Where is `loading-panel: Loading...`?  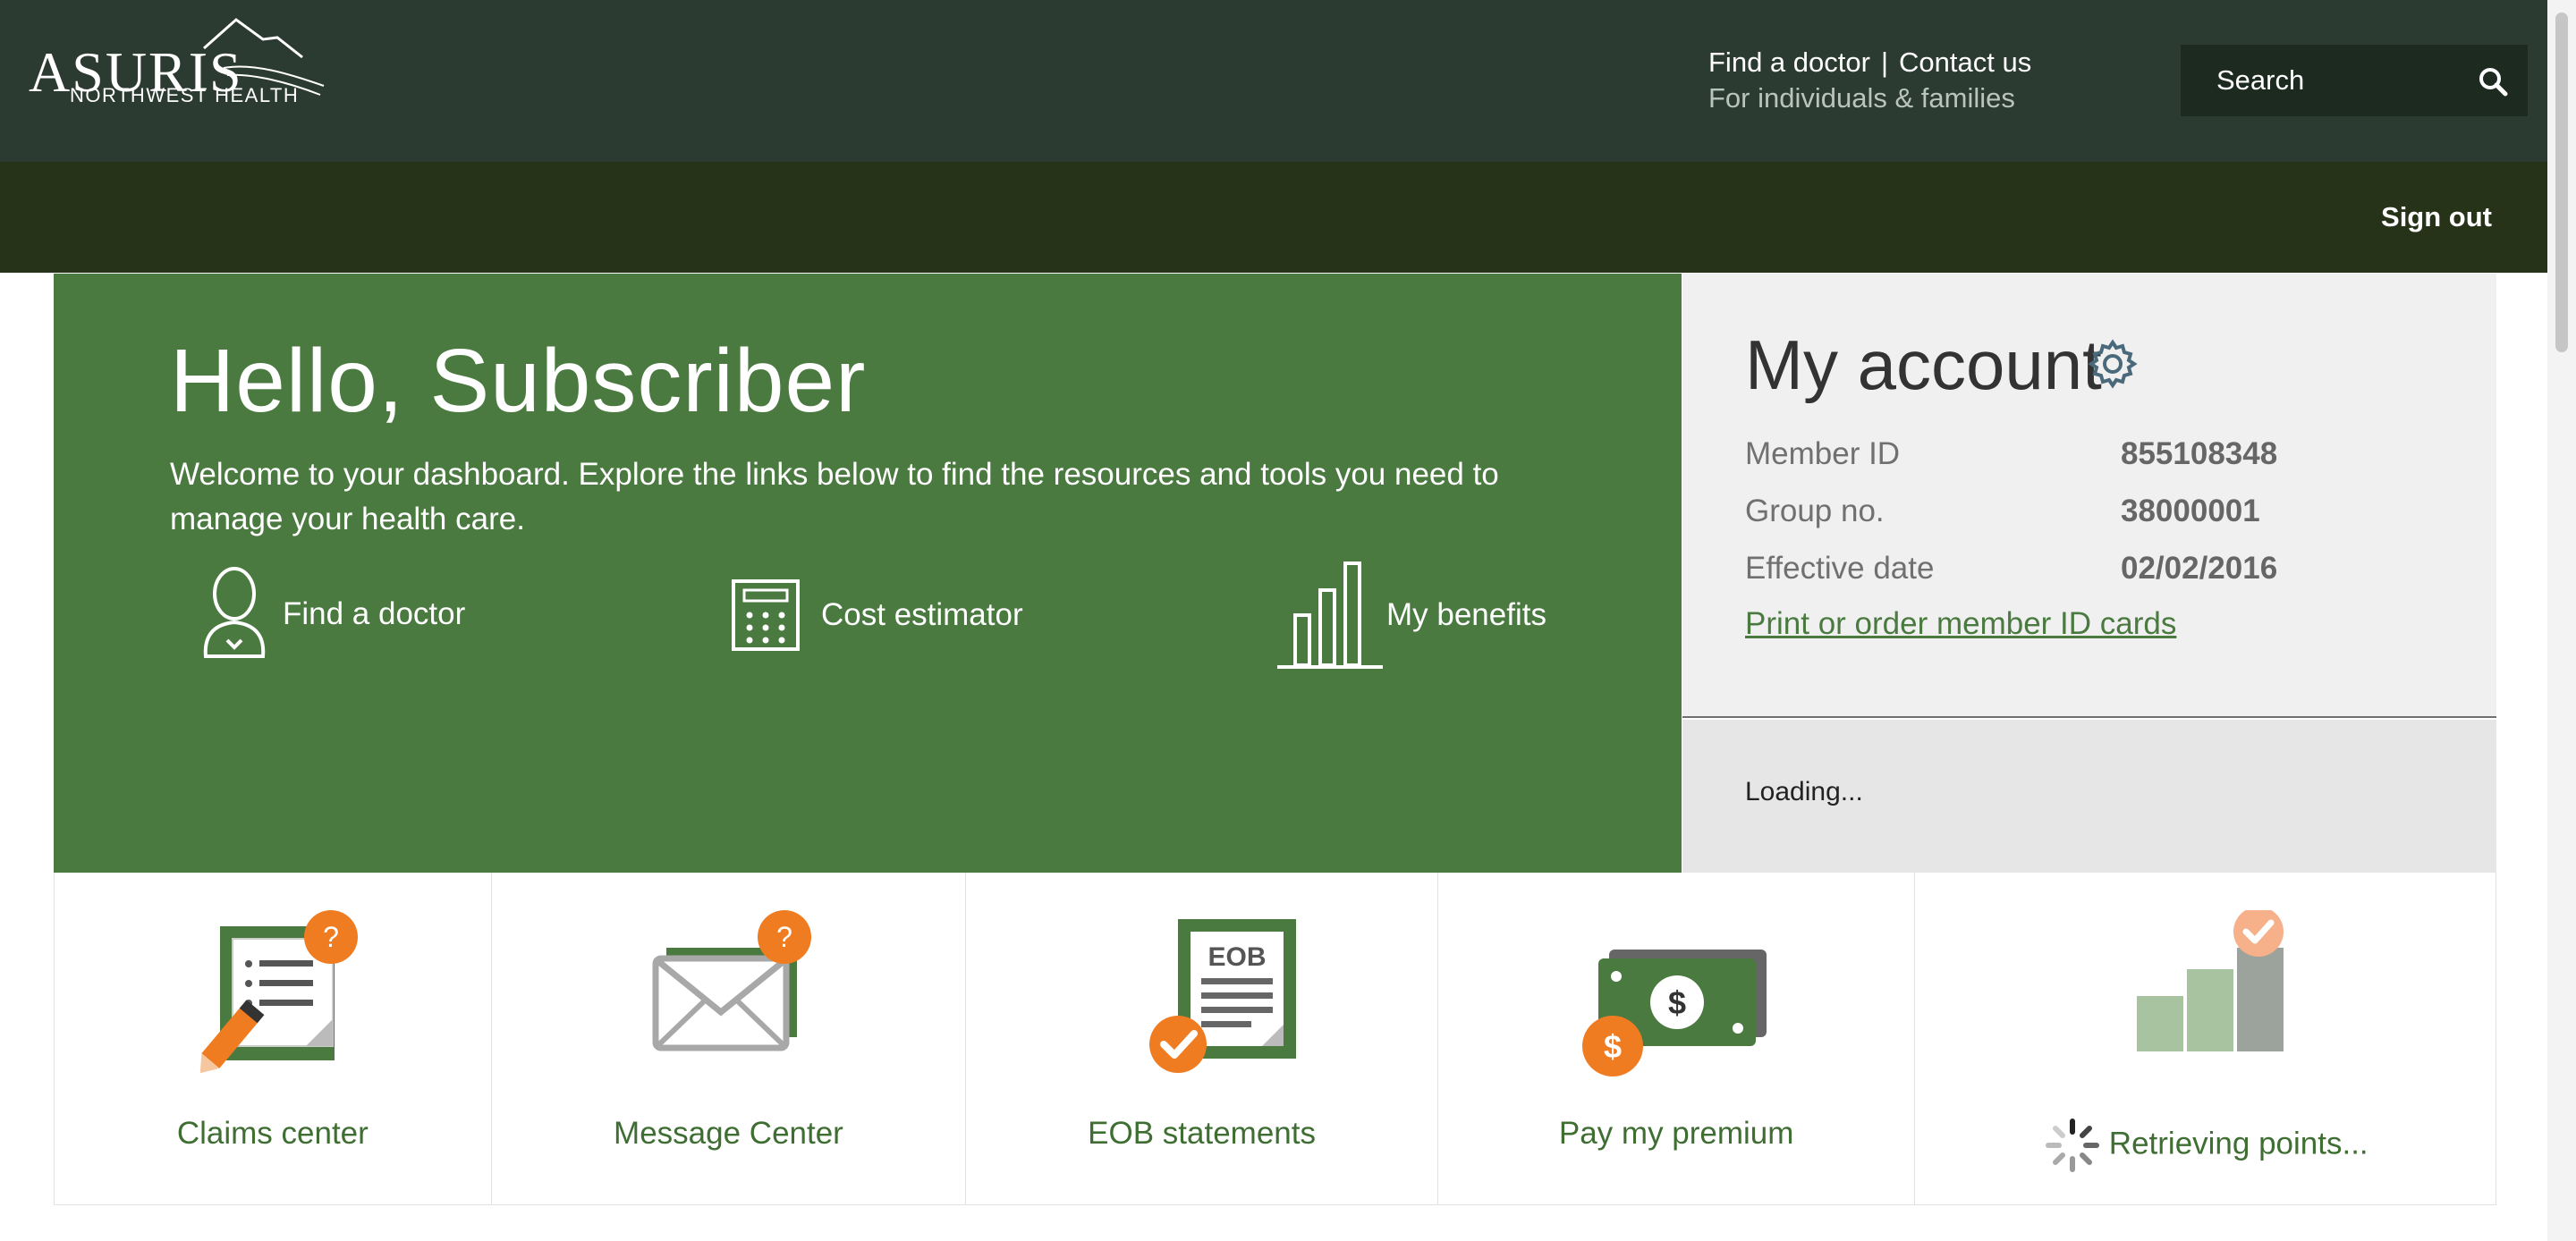 loading-panel: Loading... is located at coordinates (2089, 796).